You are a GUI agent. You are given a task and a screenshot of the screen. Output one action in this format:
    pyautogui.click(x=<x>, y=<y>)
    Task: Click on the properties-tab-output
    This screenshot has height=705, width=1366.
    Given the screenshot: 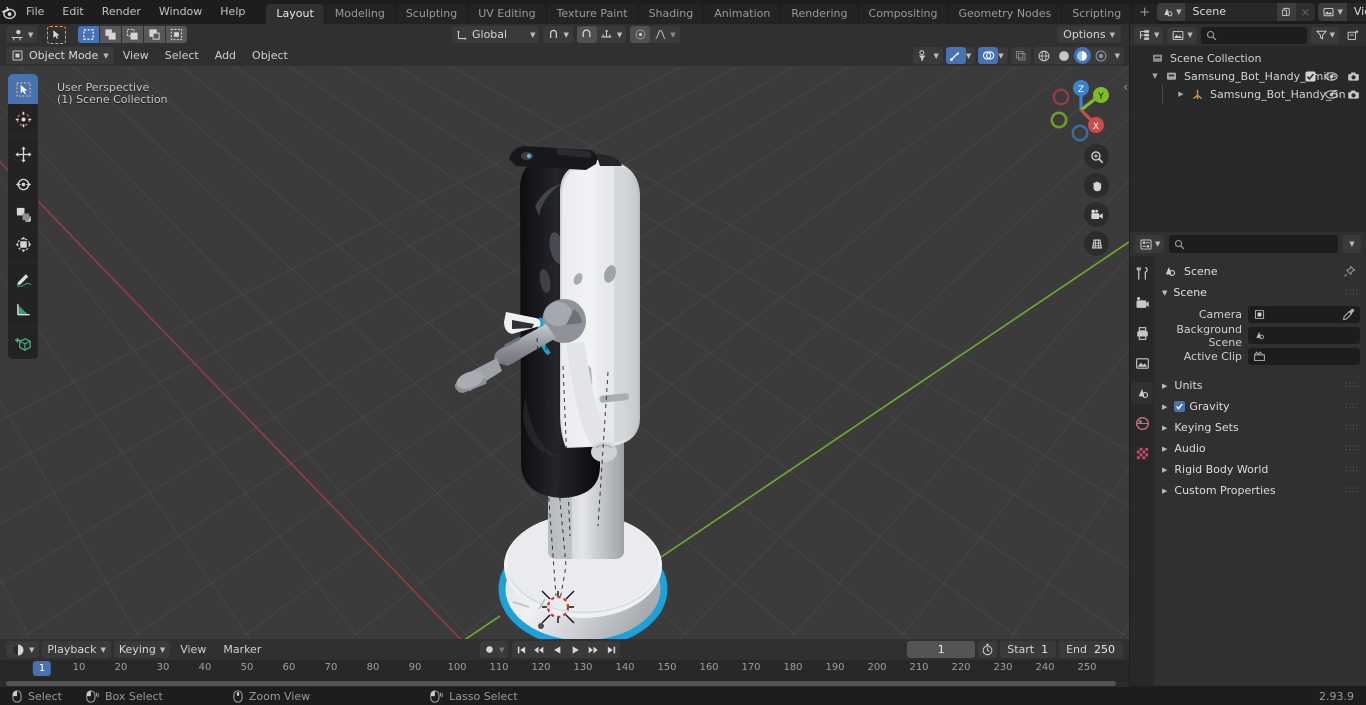 What is the action you would take?
    pyautogui.click(x=1142, y=333)
    